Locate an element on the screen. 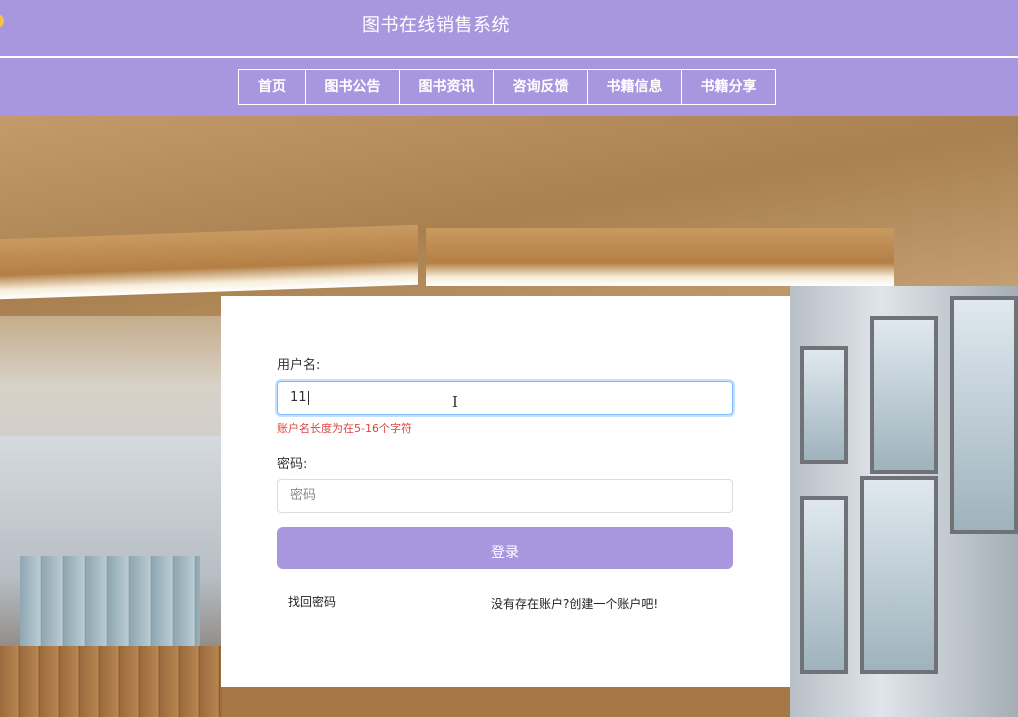  tables-decor is located at coordinates (111, 681).